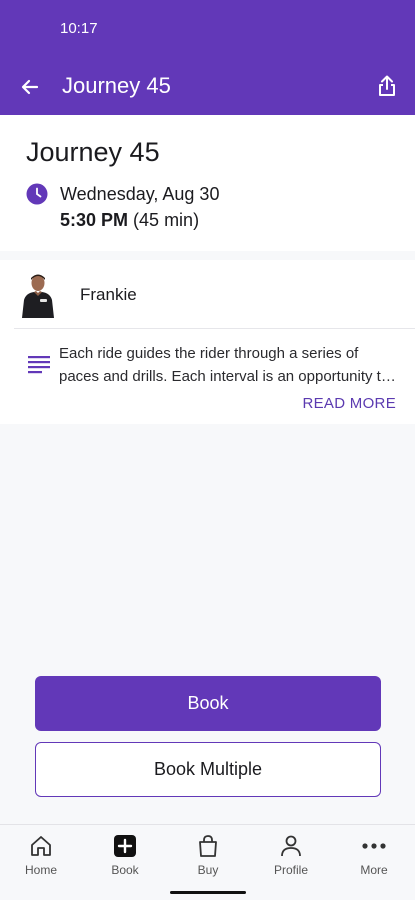 Image resolution: width=415 pixels, height=900 pixels. Describe the element at coordinates (39, 365) in the screenshot. I see `description-icon` at that location.